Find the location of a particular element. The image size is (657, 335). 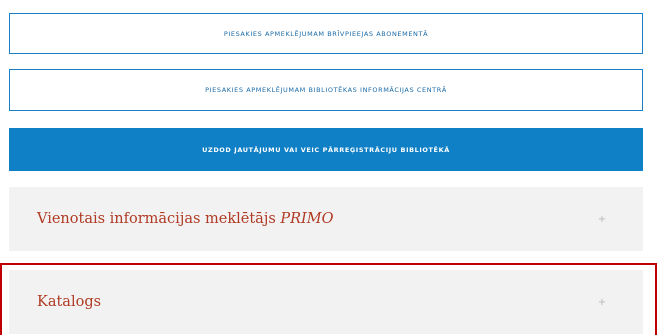

accordion-item-primo-title: Vienotais informācijas meklētājs PRIMO is located at coordinates (300, 219).